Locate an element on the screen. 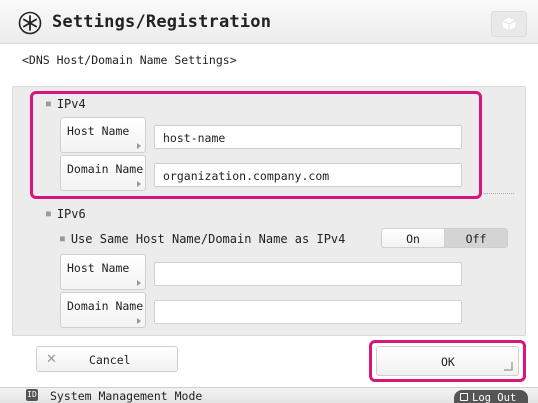 The image size is (538, 403). logout-button: Log Out is located at coordinates (491, 396).